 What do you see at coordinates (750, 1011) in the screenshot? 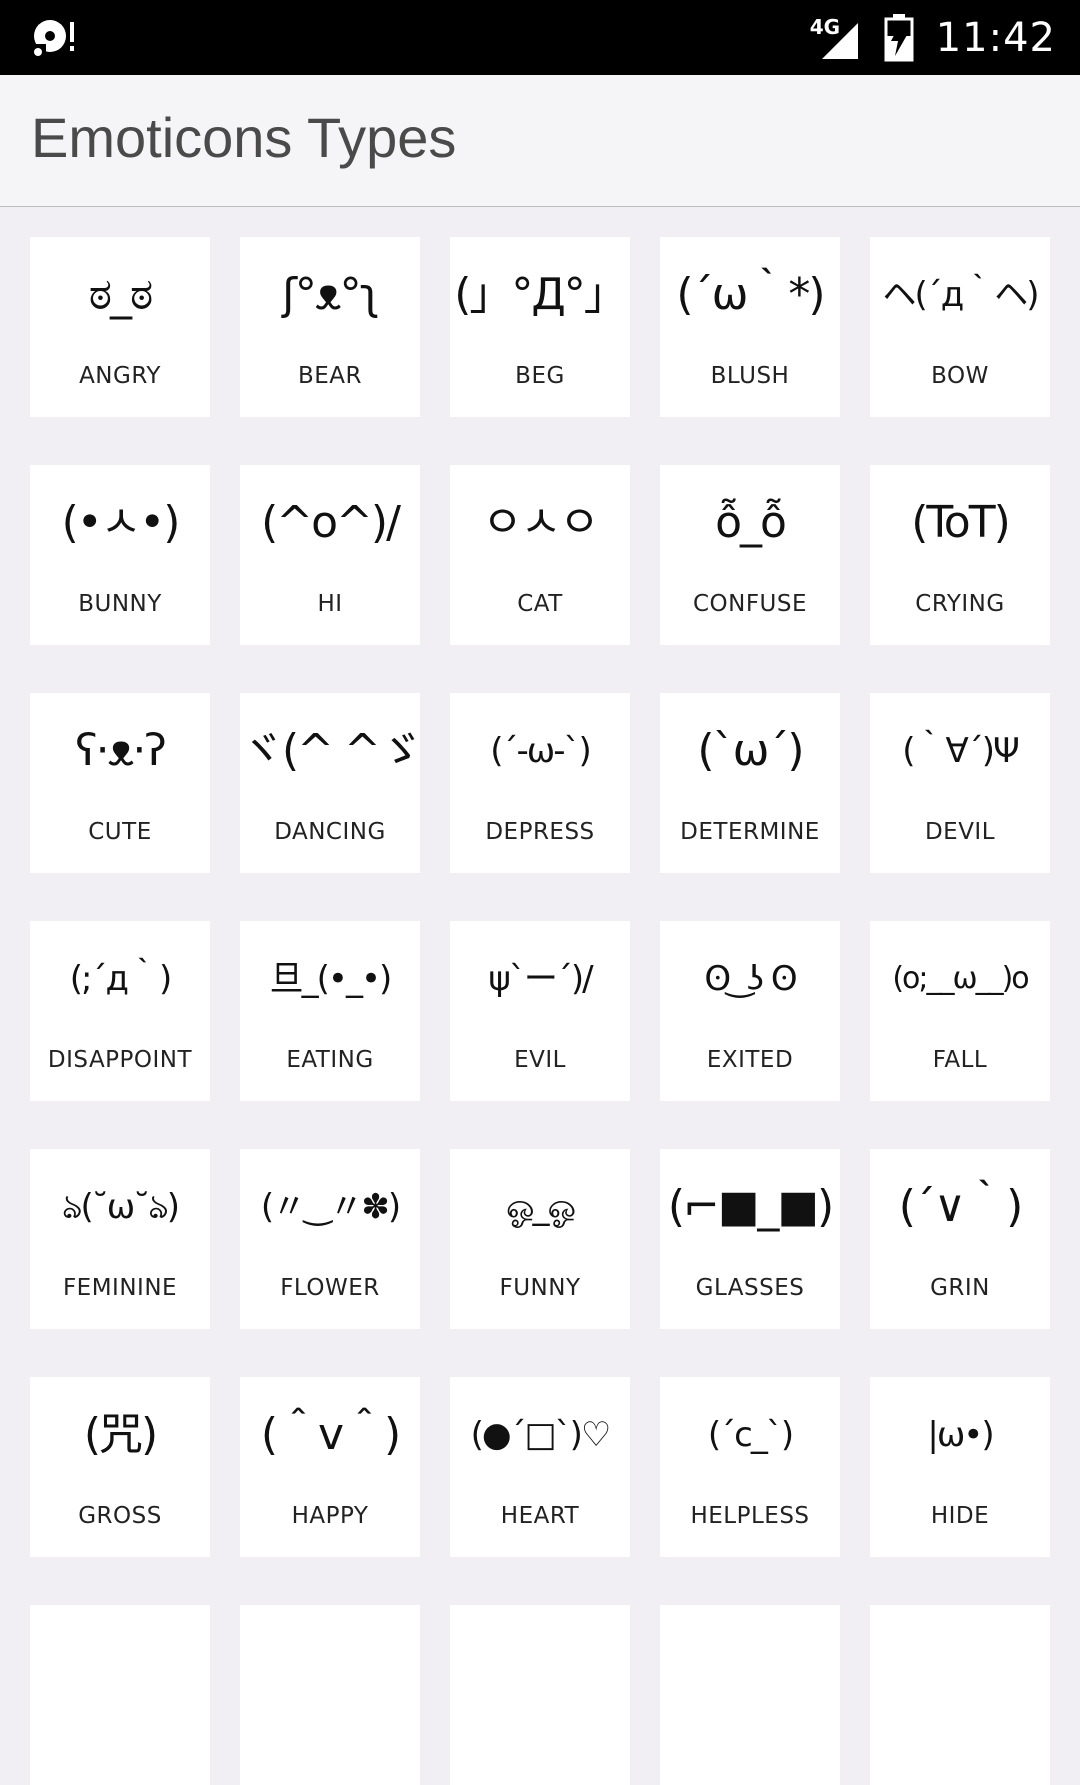
I see `emoticon-tile-exited: ʘ ͜ ʖ ʘ EXITED` at bounding box center [750, 1011].